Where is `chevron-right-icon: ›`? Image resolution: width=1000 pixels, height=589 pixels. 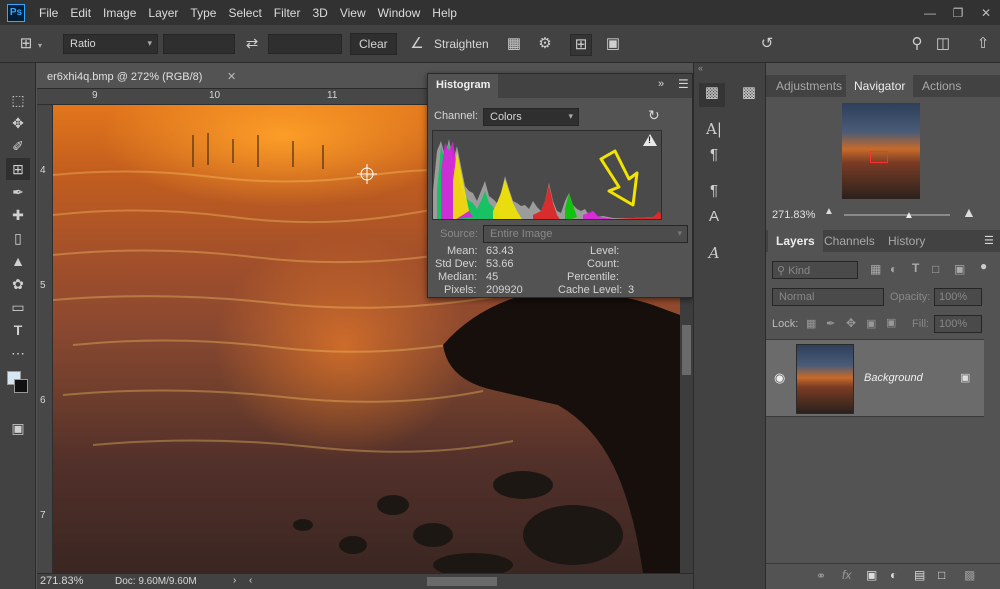 chevron-right-icon: › is located at coordinates (234, 580).